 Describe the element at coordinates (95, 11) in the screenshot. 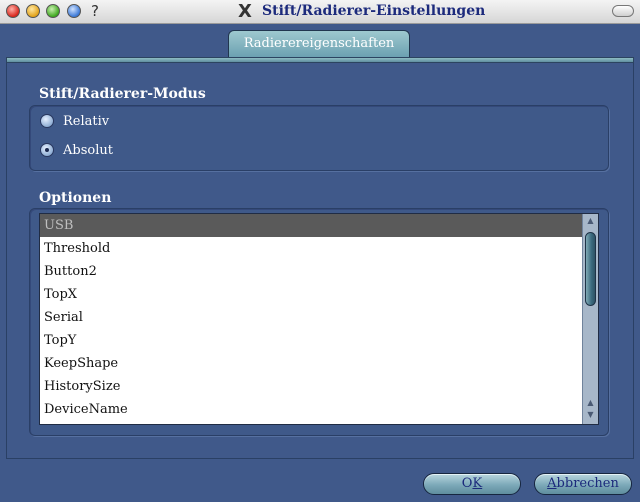

I see `help-icon: ?` at that location.